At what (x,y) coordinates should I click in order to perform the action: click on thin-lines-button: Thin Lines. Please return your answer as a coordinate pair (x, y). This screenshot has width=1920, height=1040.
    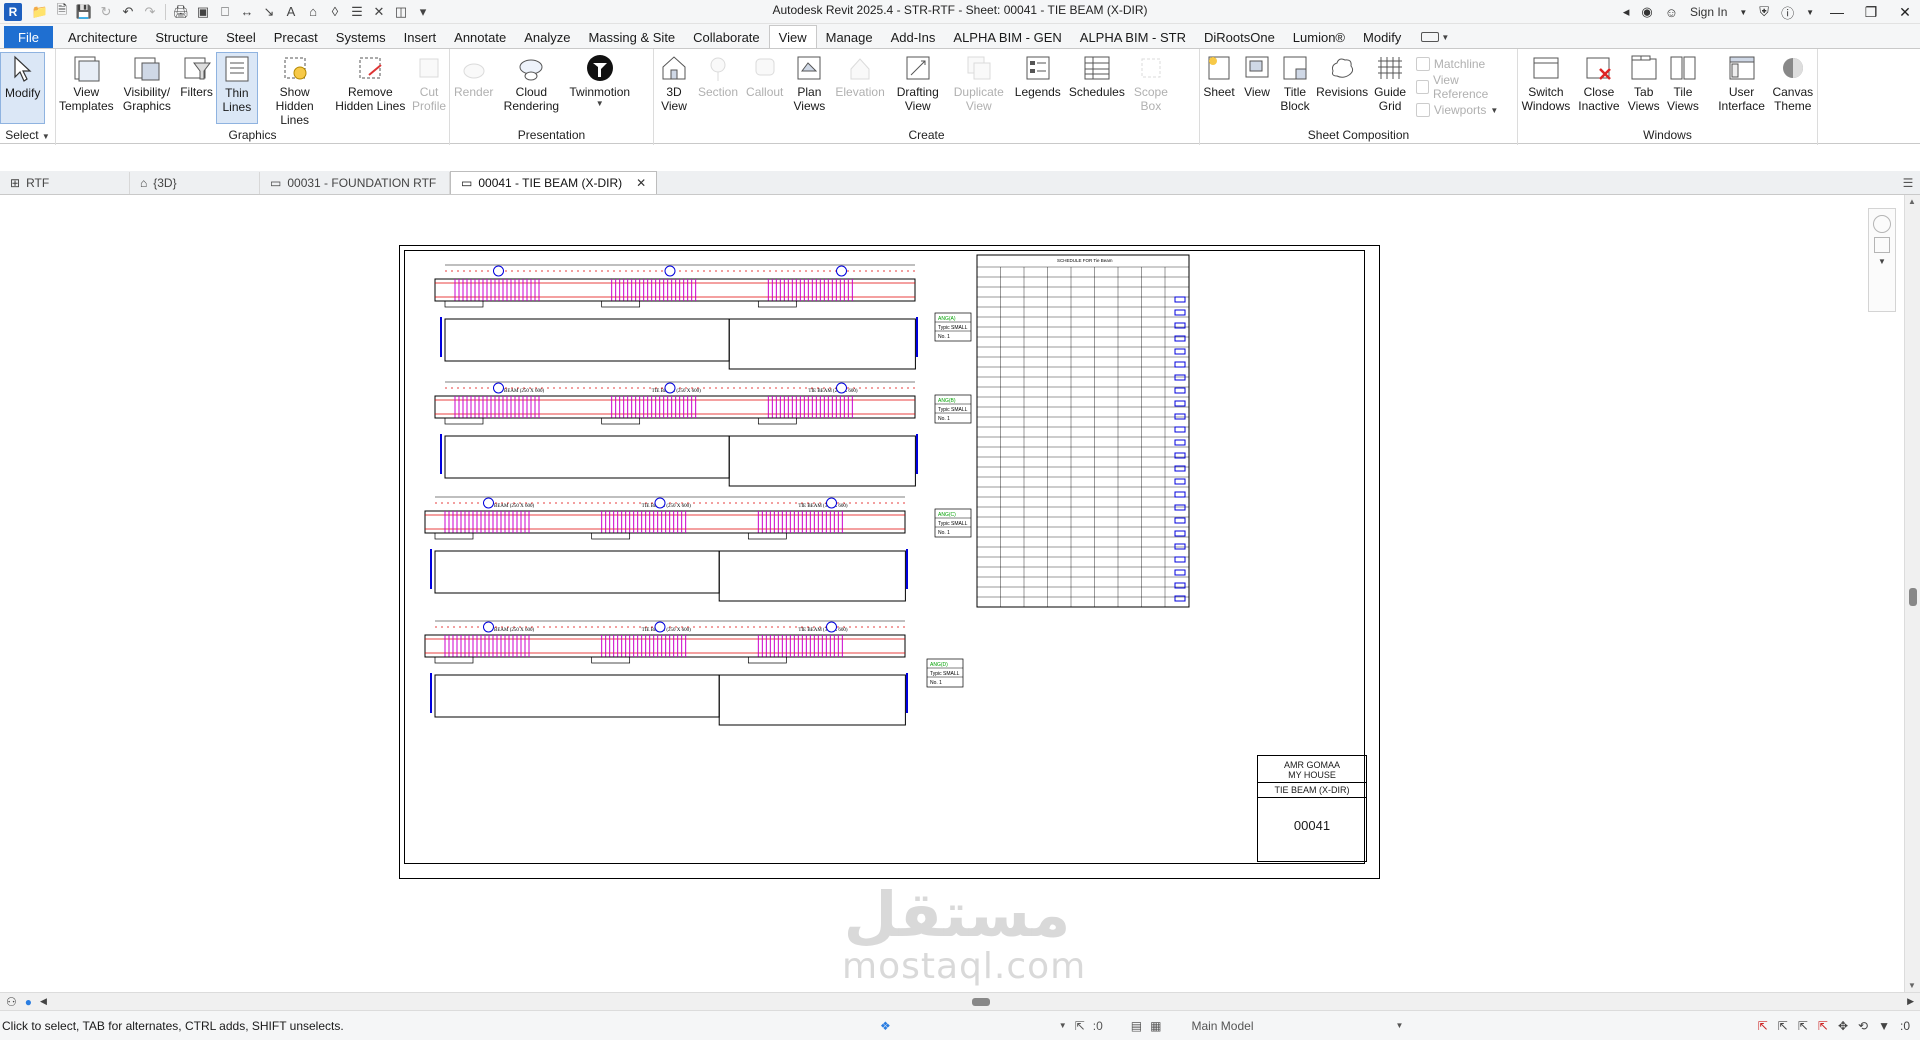
    Looking at the image, I should click on (236, 88).